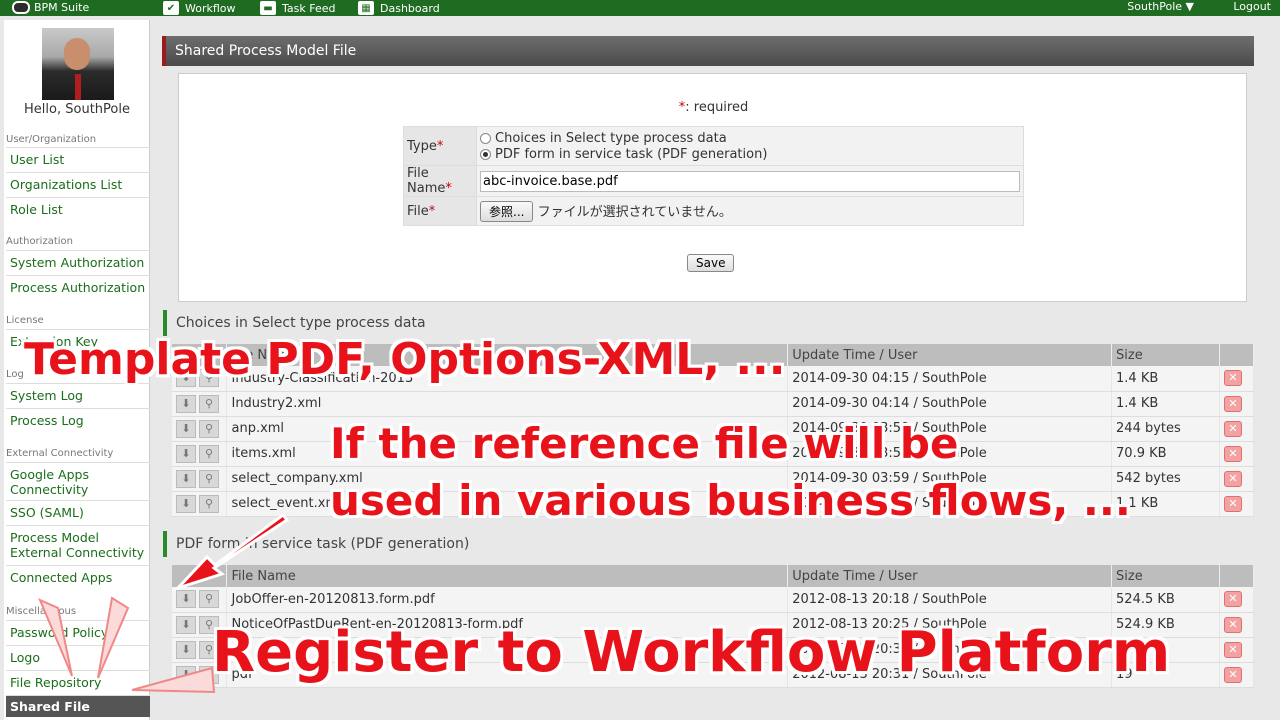 The width and height of the screenshot is (1280, 720). Describe the element at coordinates (78, 287) in the screenshot. I see `sidebar-item-process-authorization: Process Authorization` at that location.